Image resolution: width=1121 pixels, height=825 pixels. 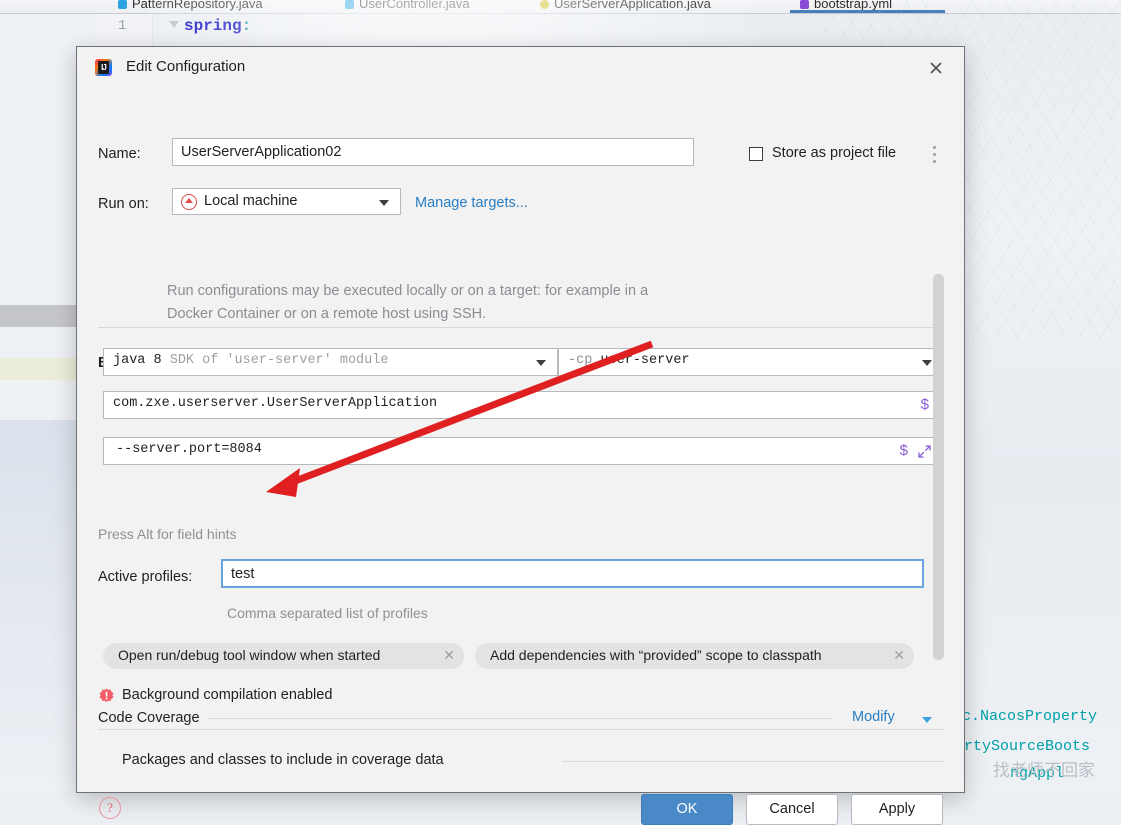 What do you see at coordinates (123, 204) in the screenshot?
I see `run-on-label: Run on:` at bounding box center [123, 204].